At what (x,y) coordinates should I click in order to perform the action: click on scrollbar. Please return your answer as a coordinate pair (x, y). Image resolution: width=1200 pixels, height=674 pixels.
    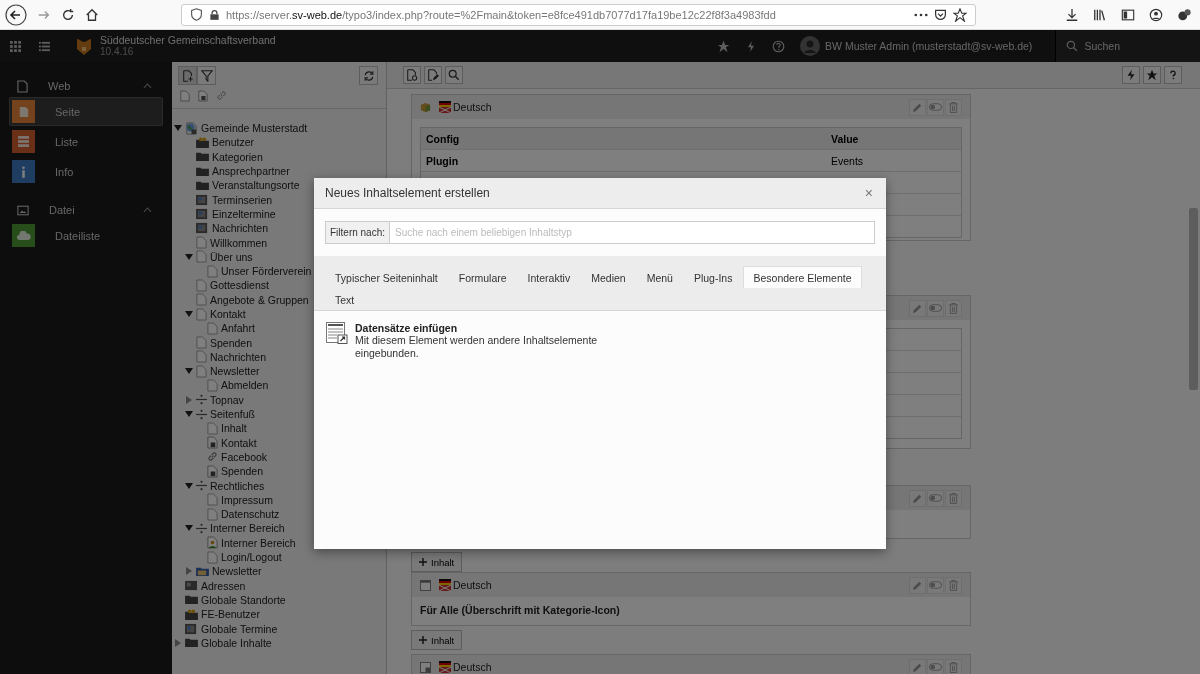
    Looking at the image, I should click on (1193, 299).